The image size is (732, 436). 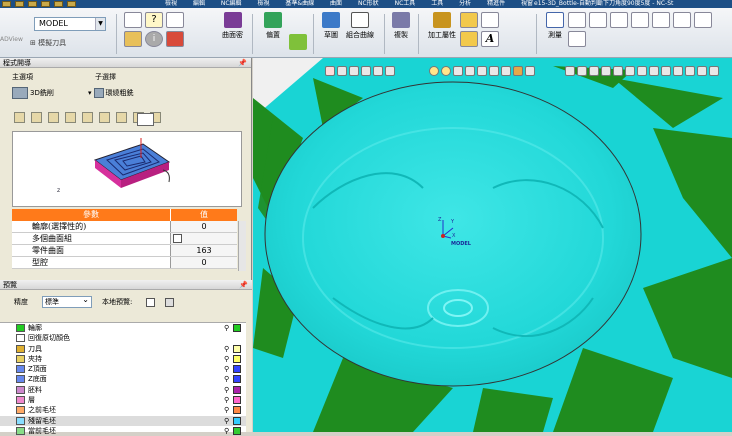 What do you see at coordinates (123, 338) in the screenshot?
I see `list-item: 回復原切顏色` at bounding box center [123, 338].